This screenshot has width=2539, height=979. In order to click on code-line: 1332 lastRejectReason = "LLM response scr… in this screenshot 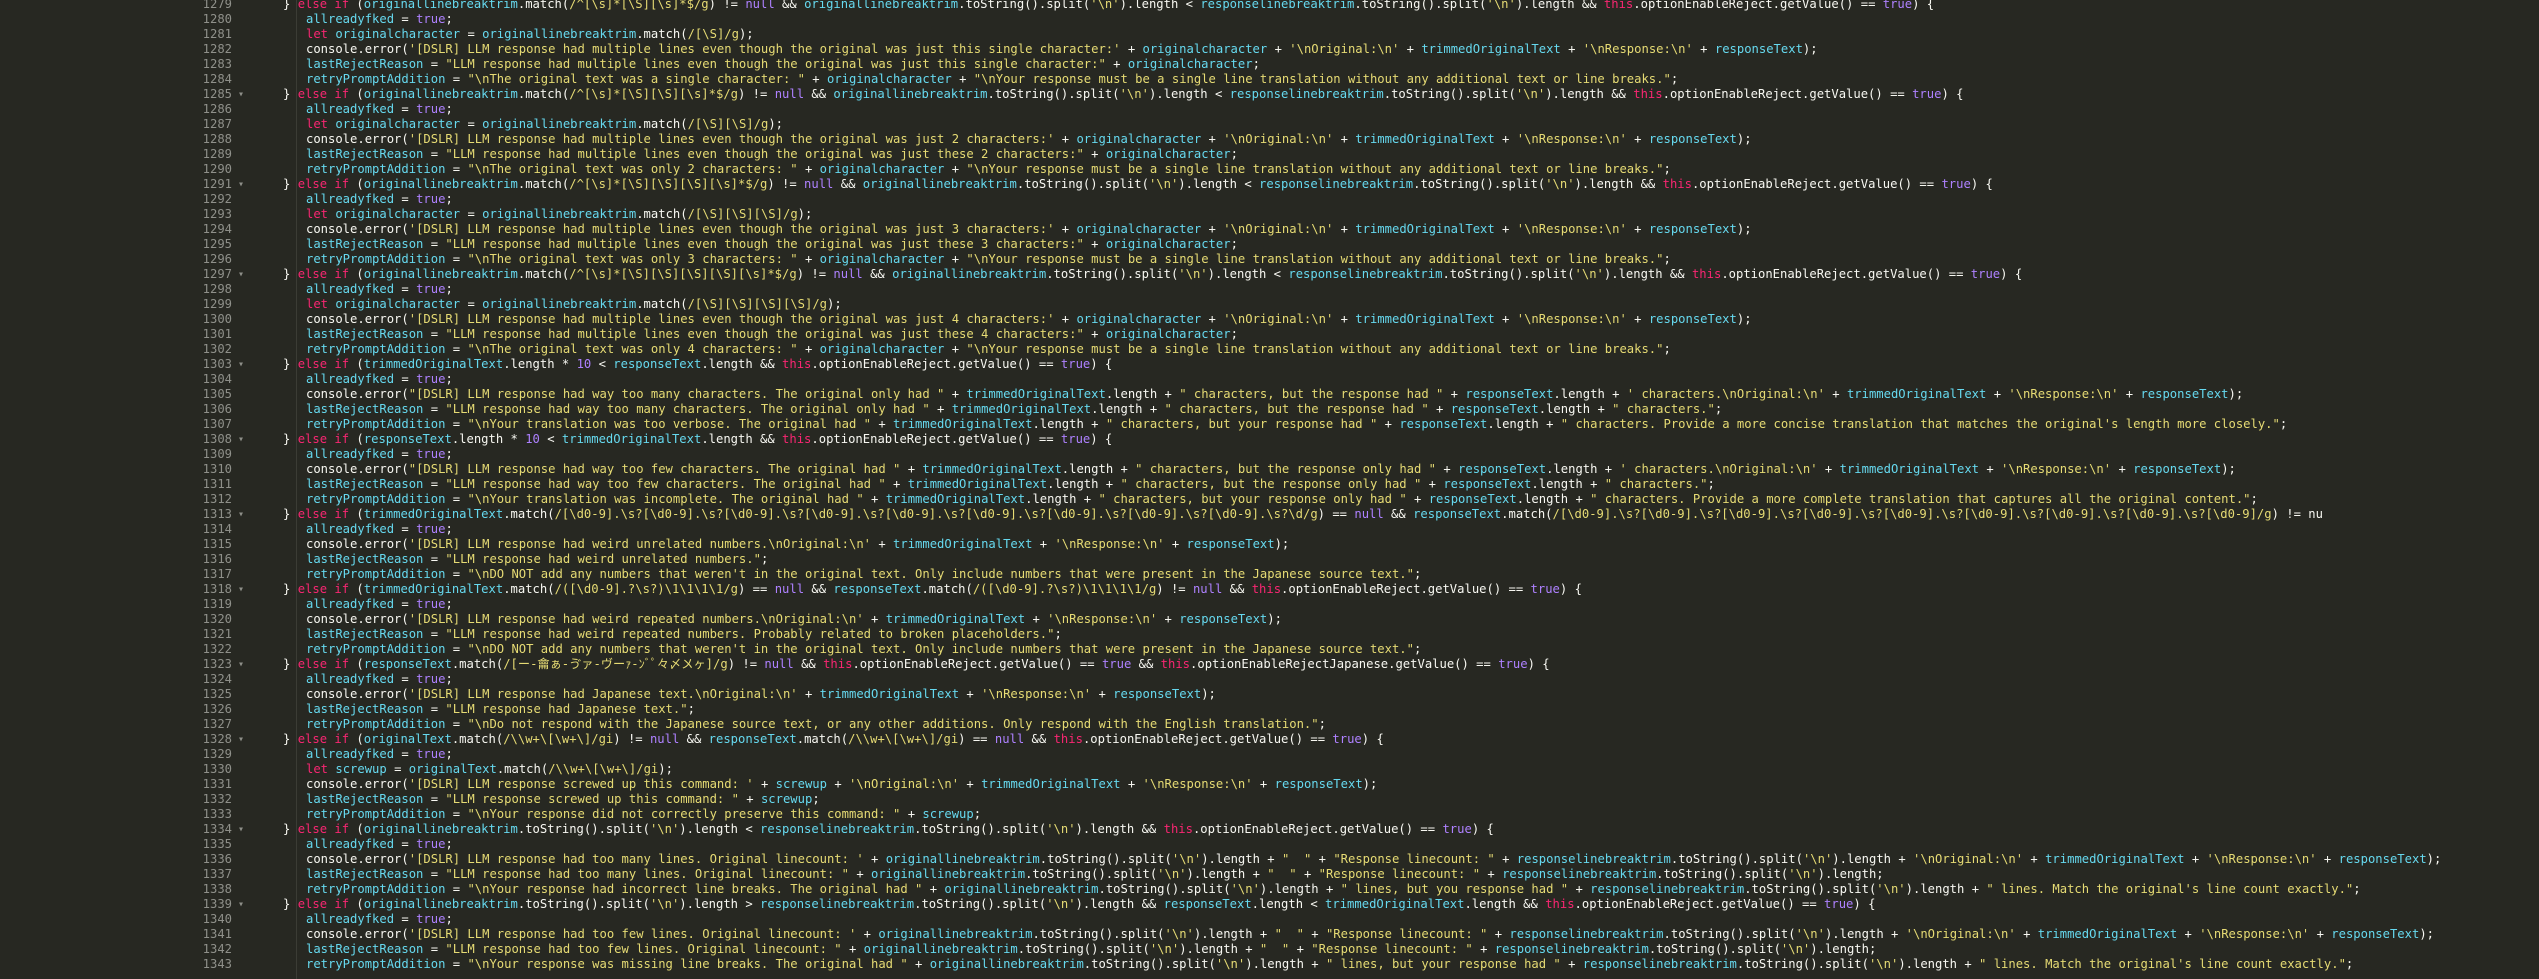, I will do `click(1269, 799)`.